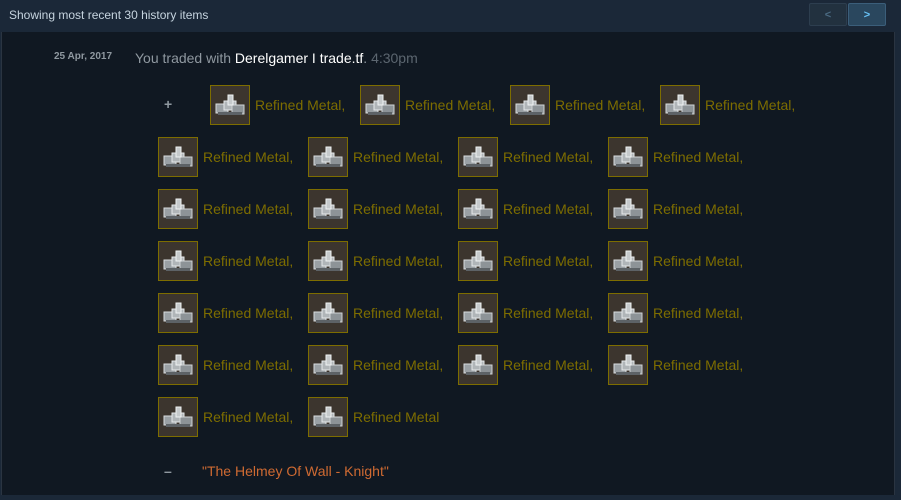 Image resolution: width=901 pixels, height=500 pixels. I want to click on history-count-label: Showing most recent 30 history items, so click(109, 15).